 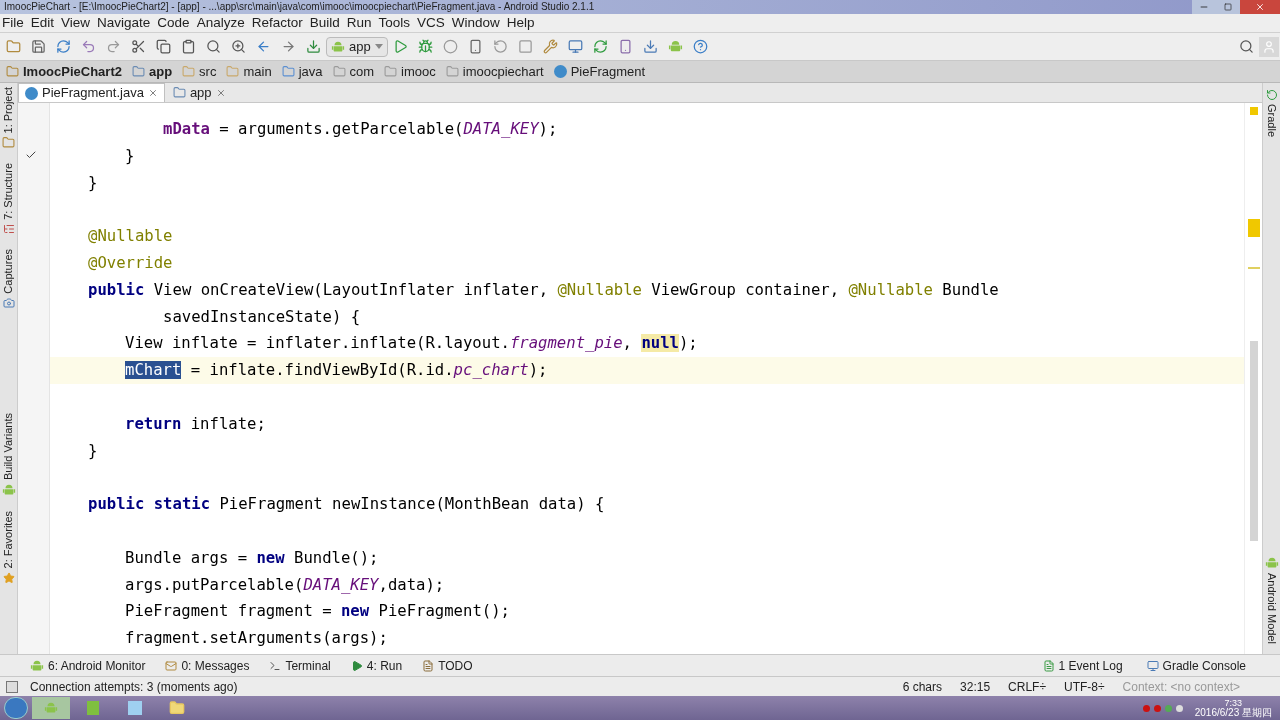 I want to click on breadcrumb-item: main, so click(x=249, y=71).